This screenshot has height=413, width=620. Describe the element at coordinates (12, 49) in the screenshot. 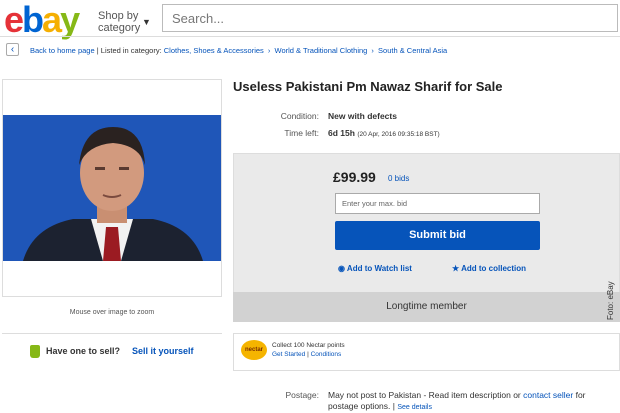

I see `back-arrow-icon: ‹` at that location.